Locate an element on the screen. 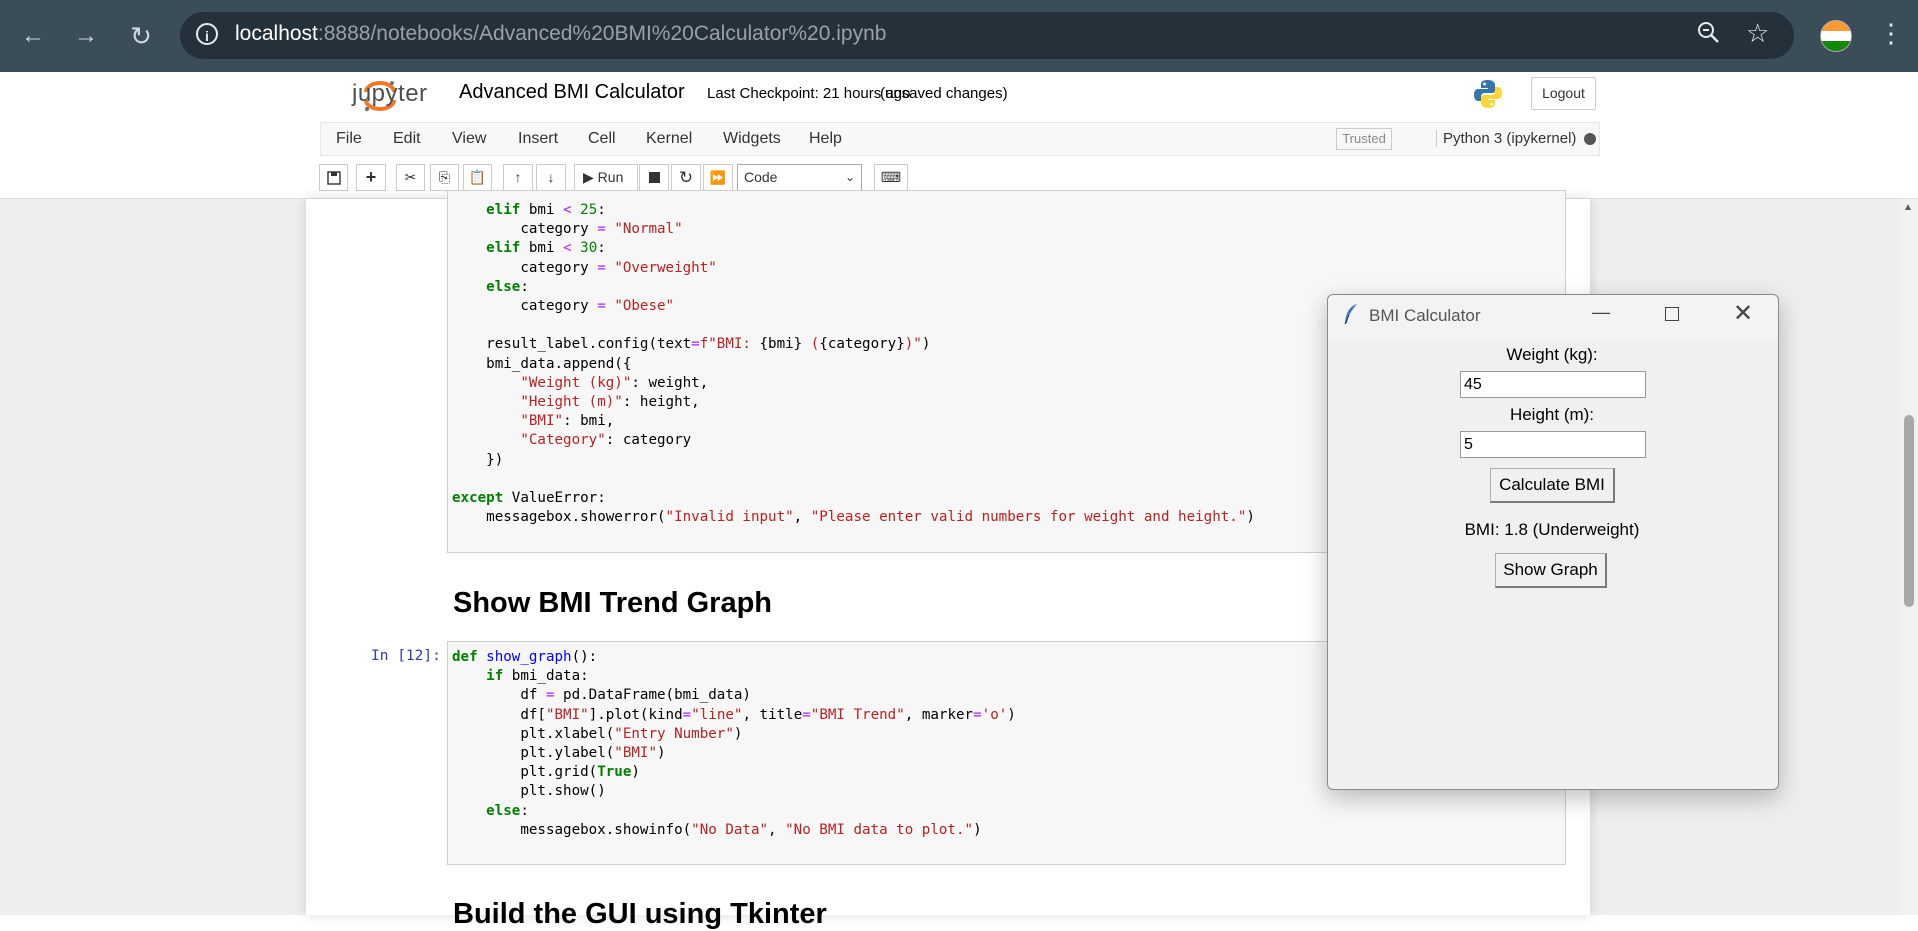 This screenshot has height=931, width=1918. menu-view: View is located at coordinates (469, 139).